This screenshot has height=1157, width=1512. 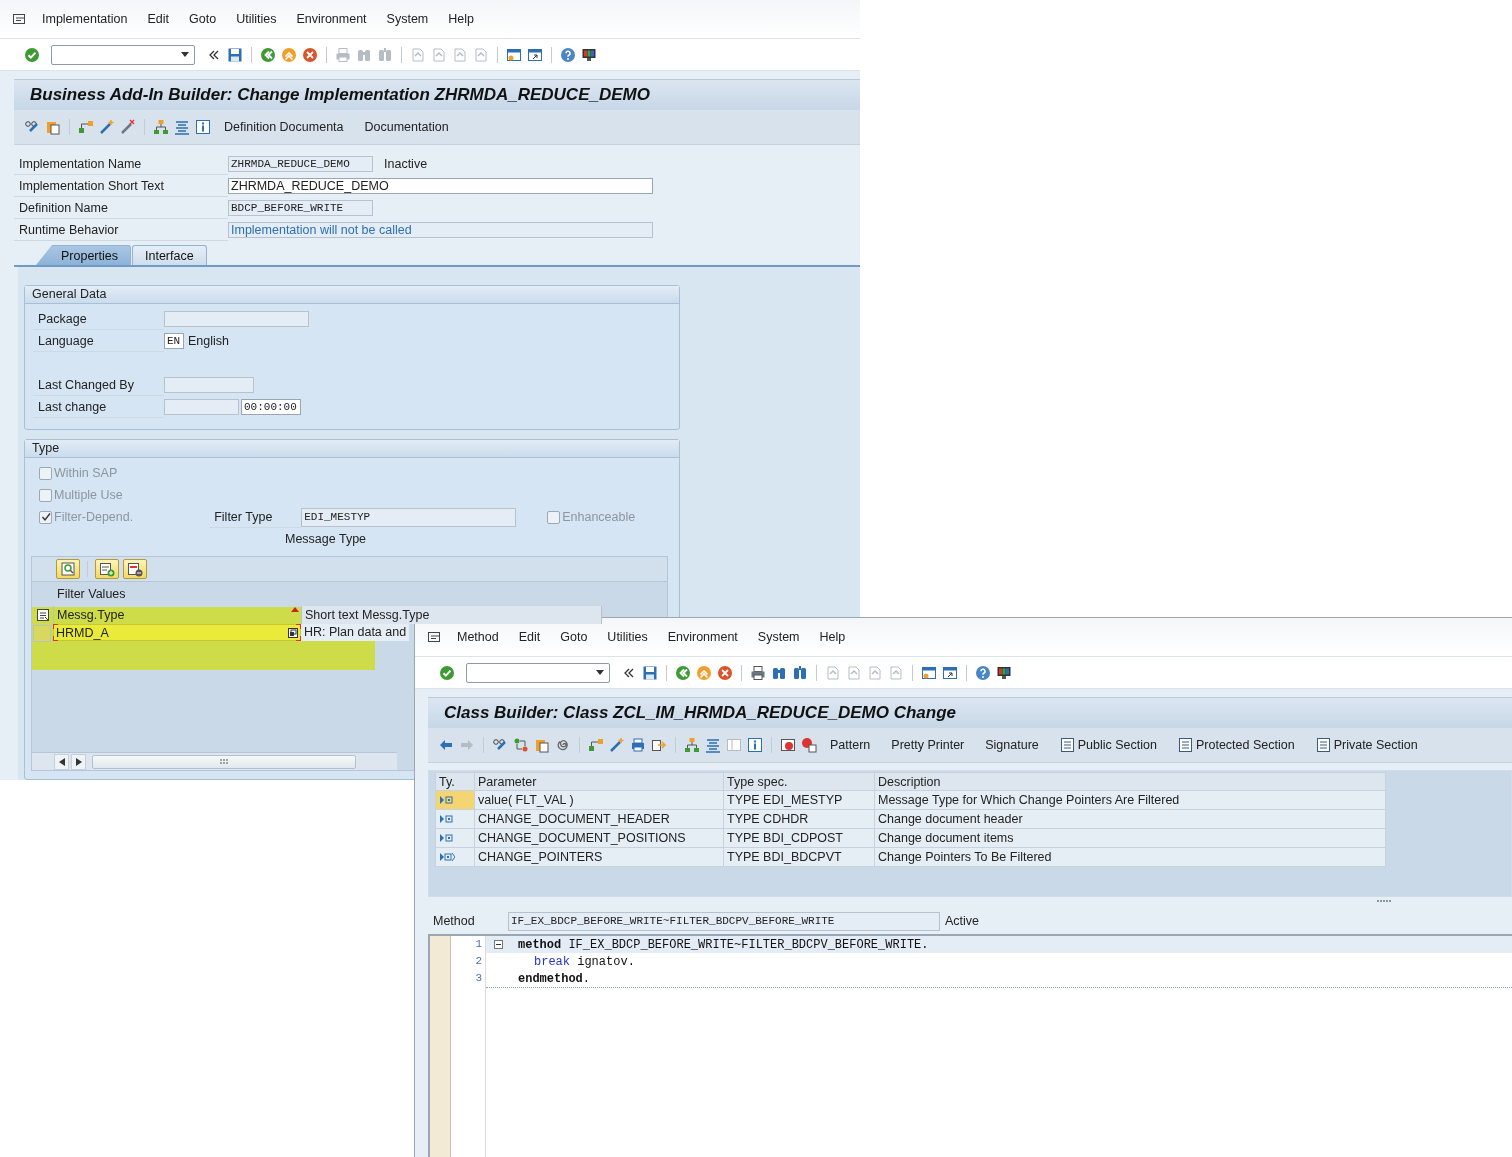 What do you see at coordinates (201, 407) in the screenshot?
I see `date-field` at bounding box center [201, 407].